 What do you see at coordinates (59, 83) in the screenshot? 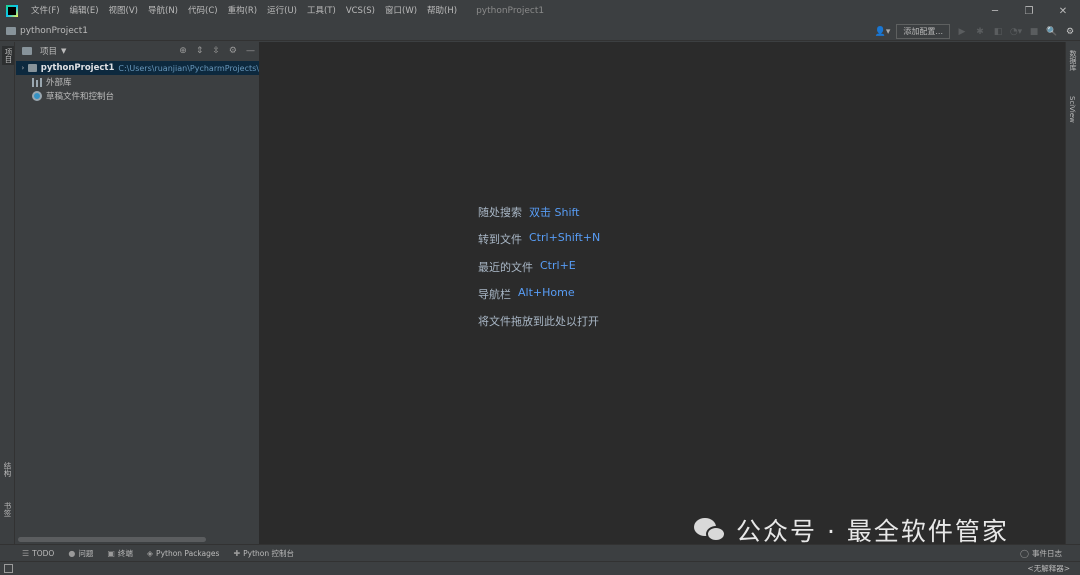
I see `external-libraries-label: 外部库` at bounding box center [59, 83].